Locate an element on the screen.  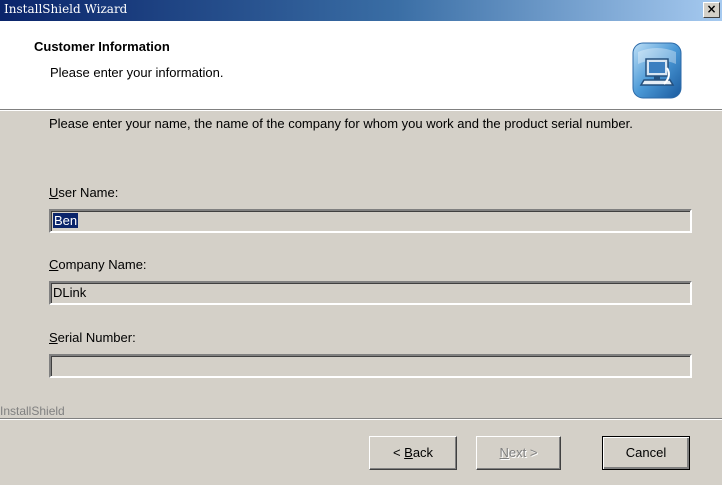
user-name-label-text: ser Name: is located at coordinates (88, 192).